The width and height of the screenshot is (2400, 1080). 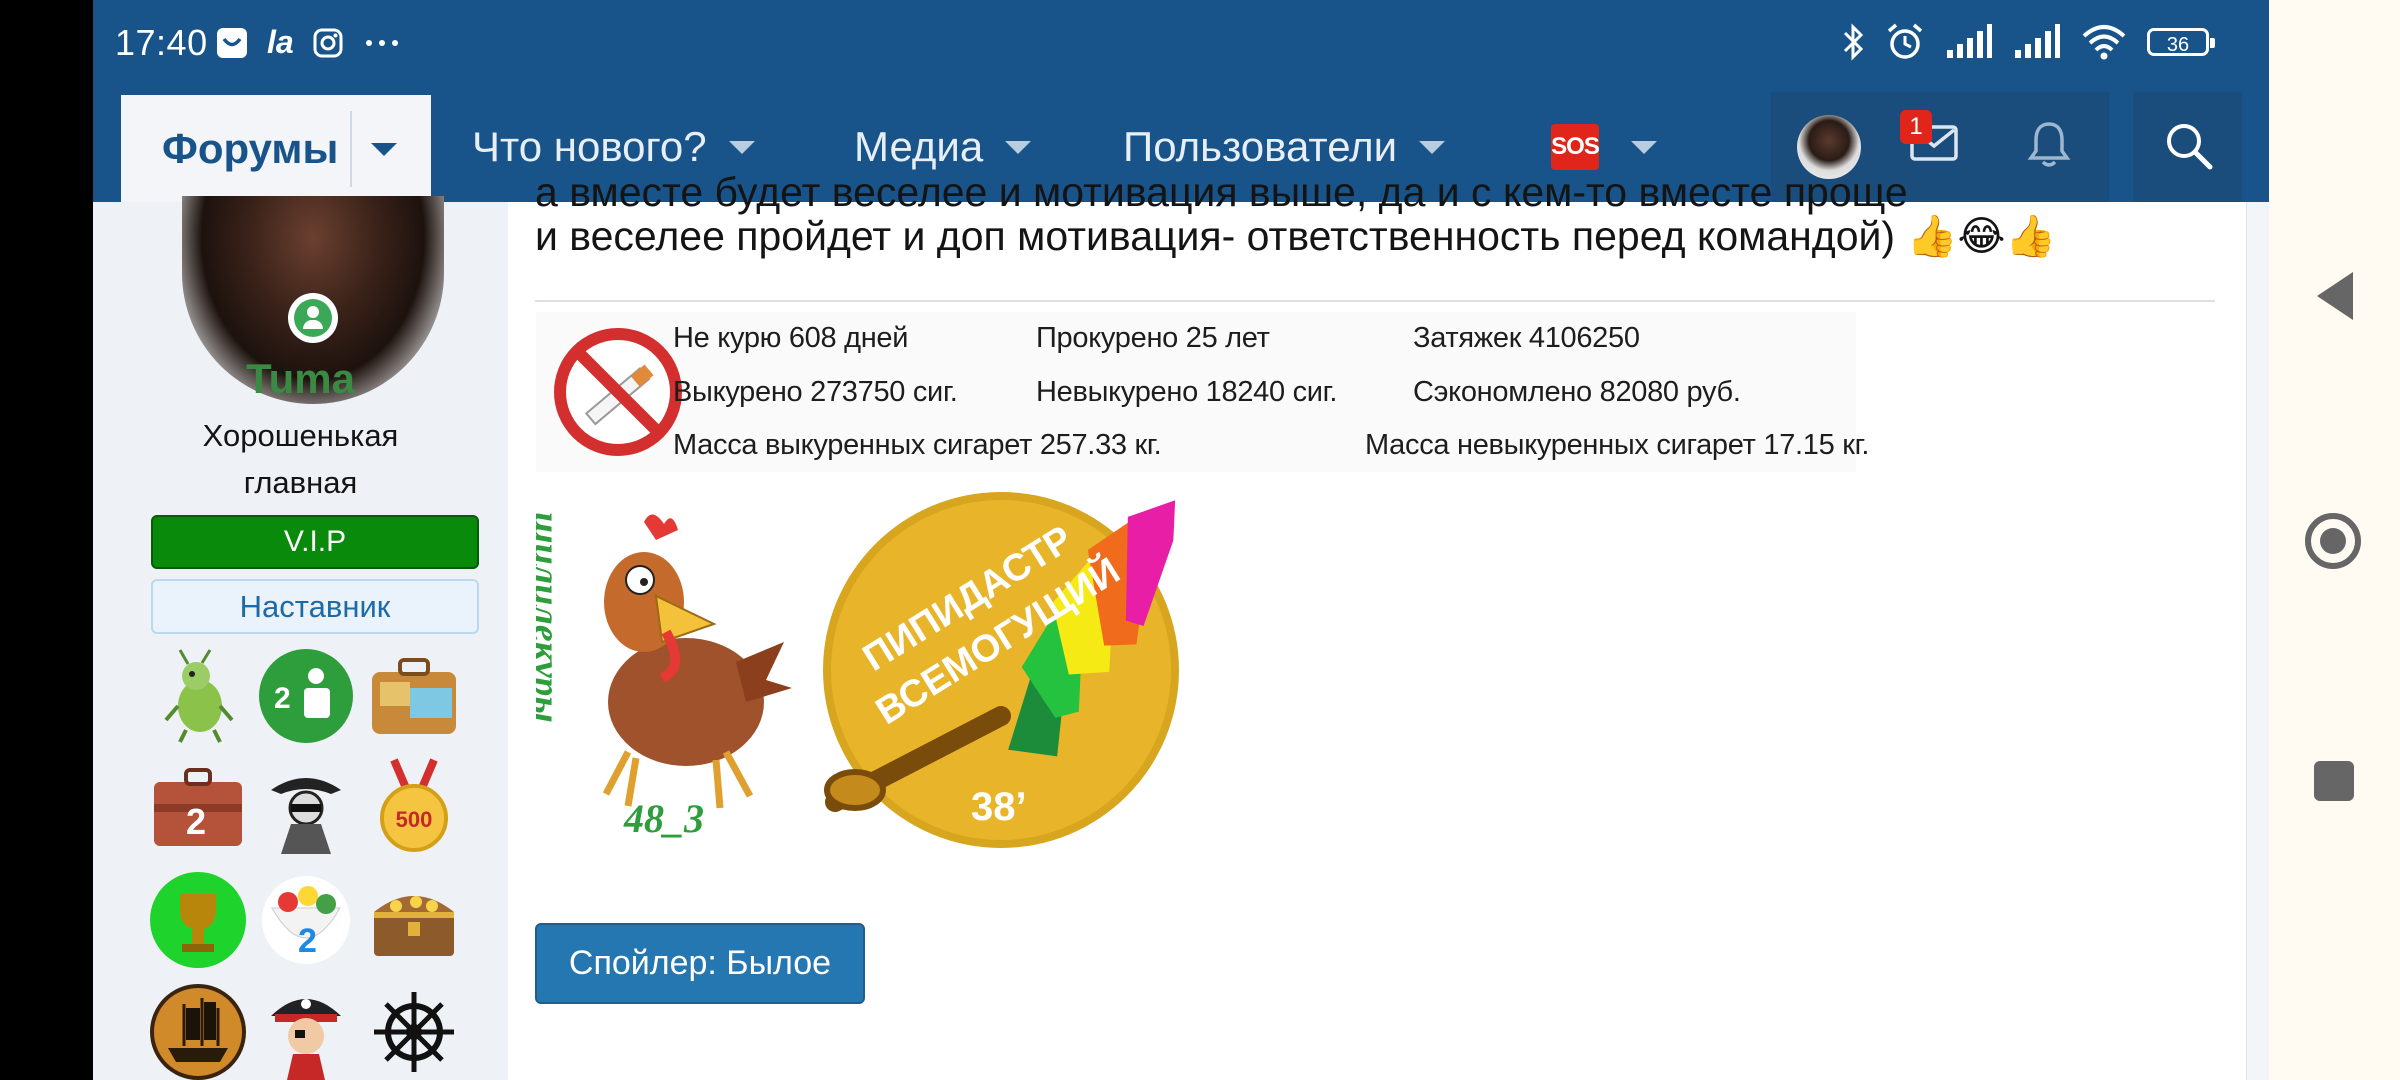 What do you see at coordinates (1575, 147) in the screenshot?
I see `sos-icon: SOS` at bounding box center [1575, 147].